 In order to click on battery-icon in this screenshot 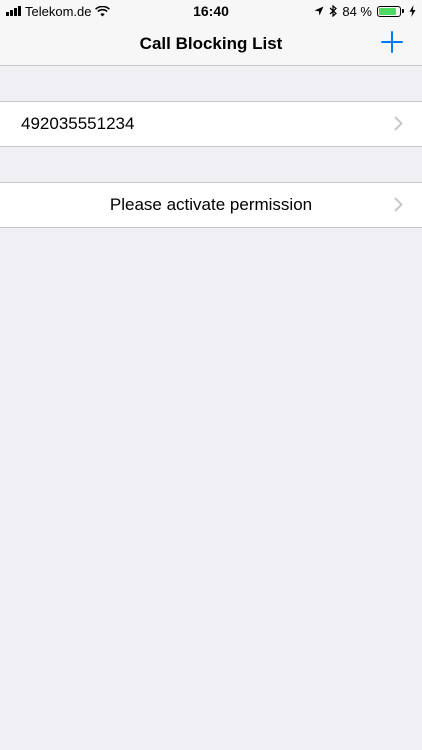, I will do `click(389, 11)`.